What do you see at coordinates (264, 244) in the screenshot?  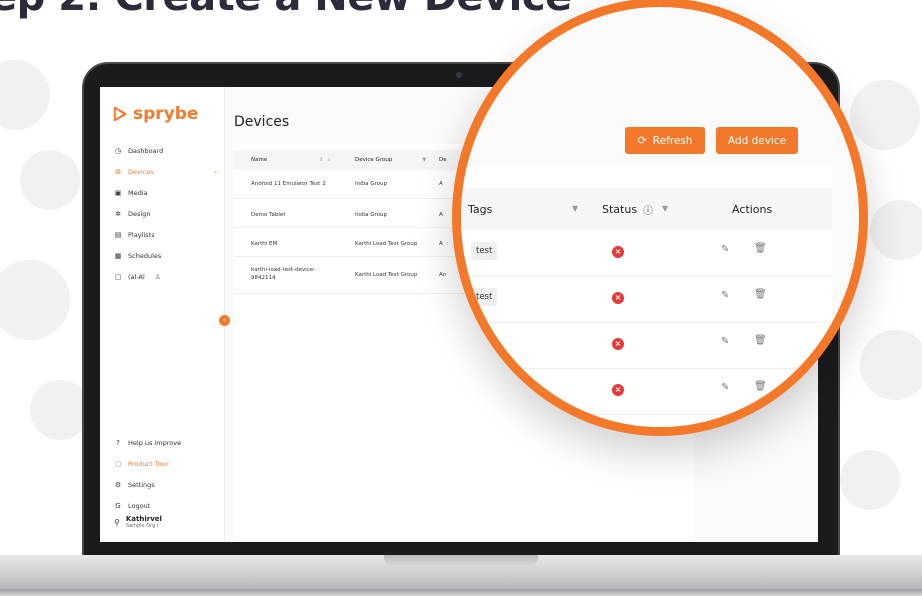 I see `cell-name: Karthi EM` at bounding box center [264, 244].